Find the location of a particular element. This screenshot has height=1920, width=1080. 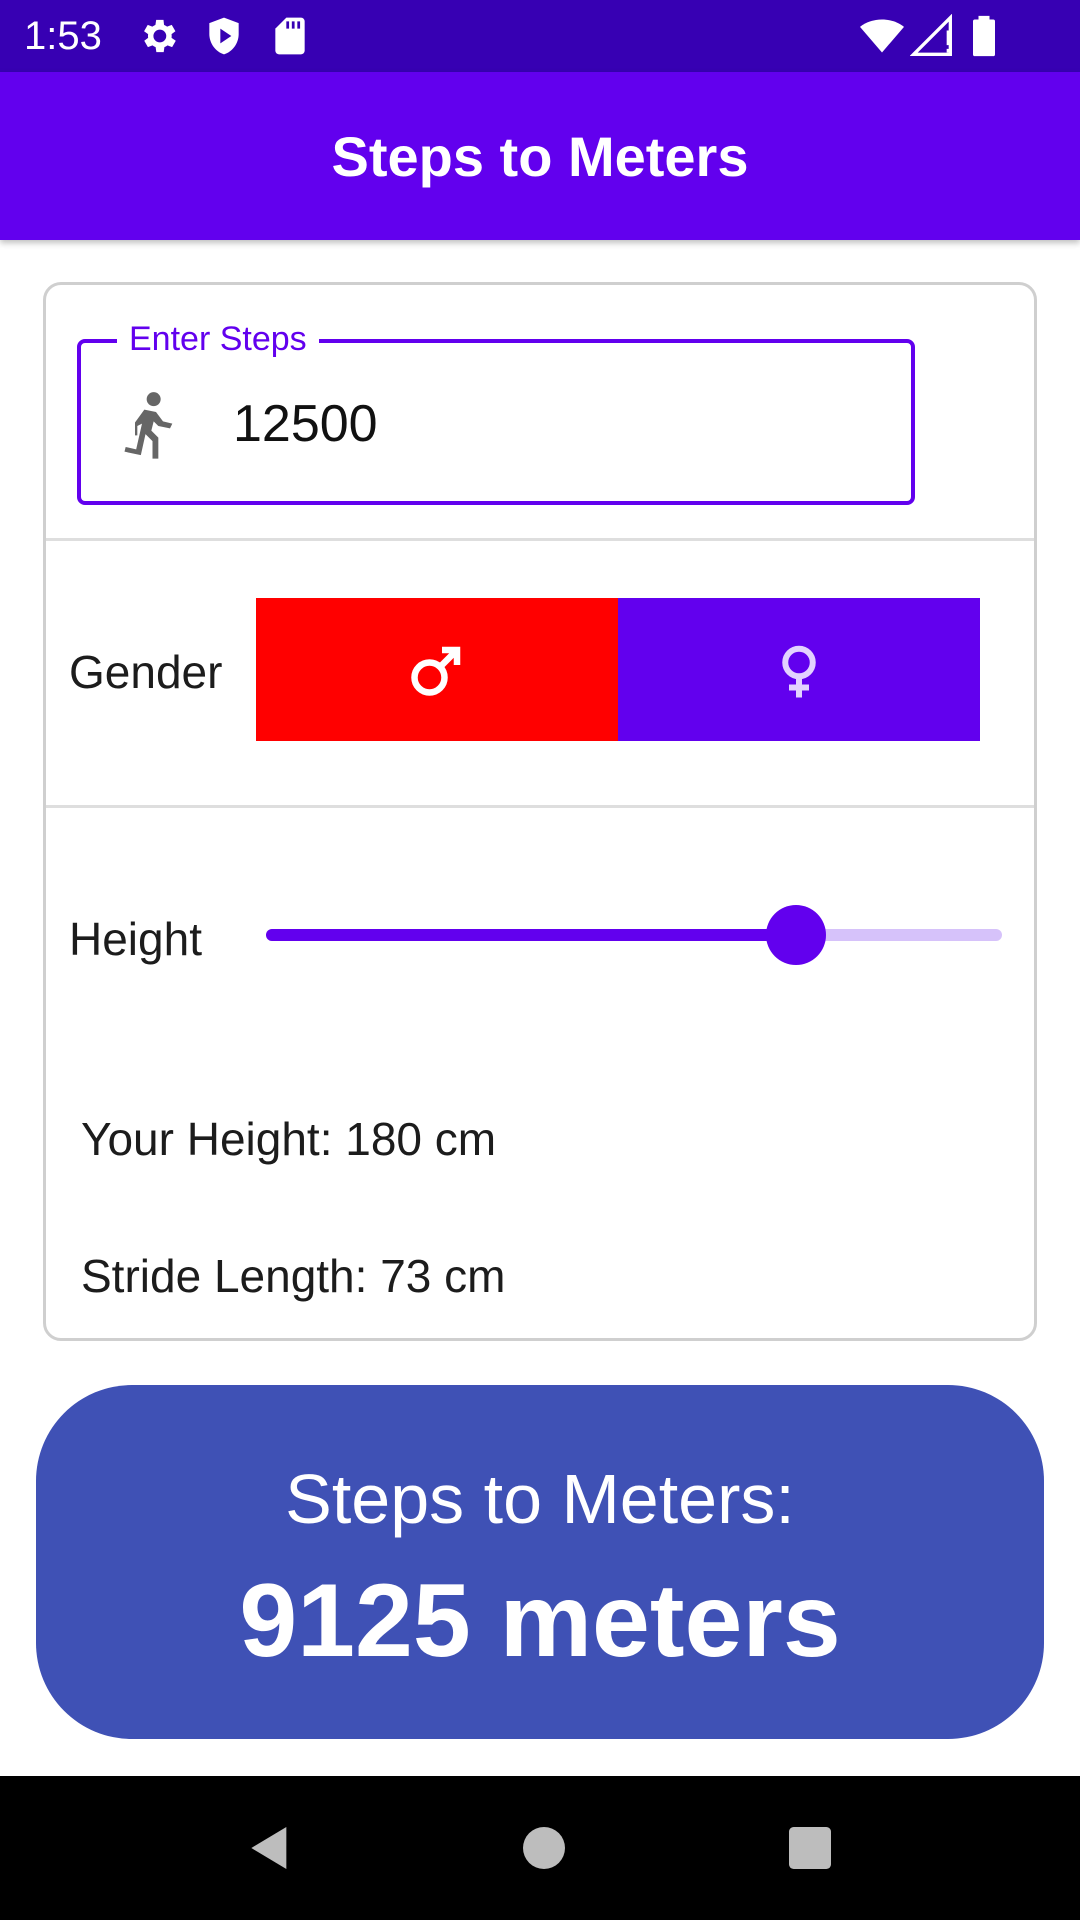

sd-card-icon is located at coordinates (290, 36).